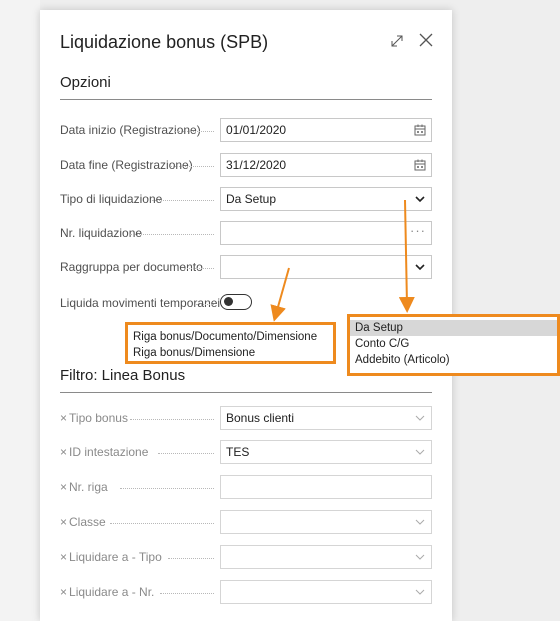 Image resolution: width=560 pixels, height=621 pixels. I want to click on filter-label-text: Liquidare a - Nr., so click(112, 592).